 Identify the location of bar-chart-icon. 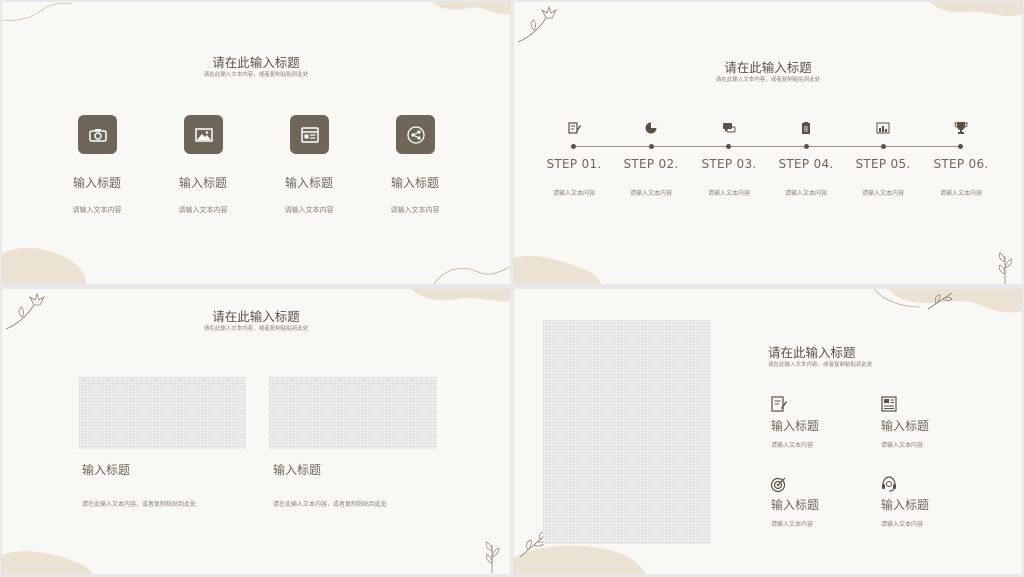
(883, 128).